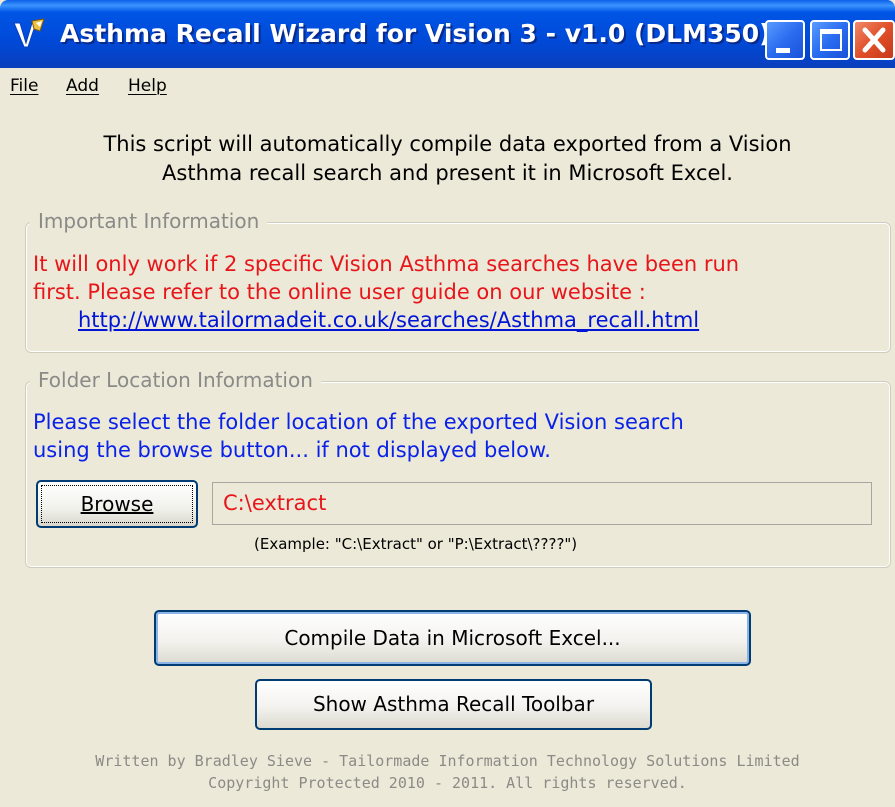 The height and width of the screenshot is (807, 895). I want to click on browse-button: Browse, so click(117, 504).